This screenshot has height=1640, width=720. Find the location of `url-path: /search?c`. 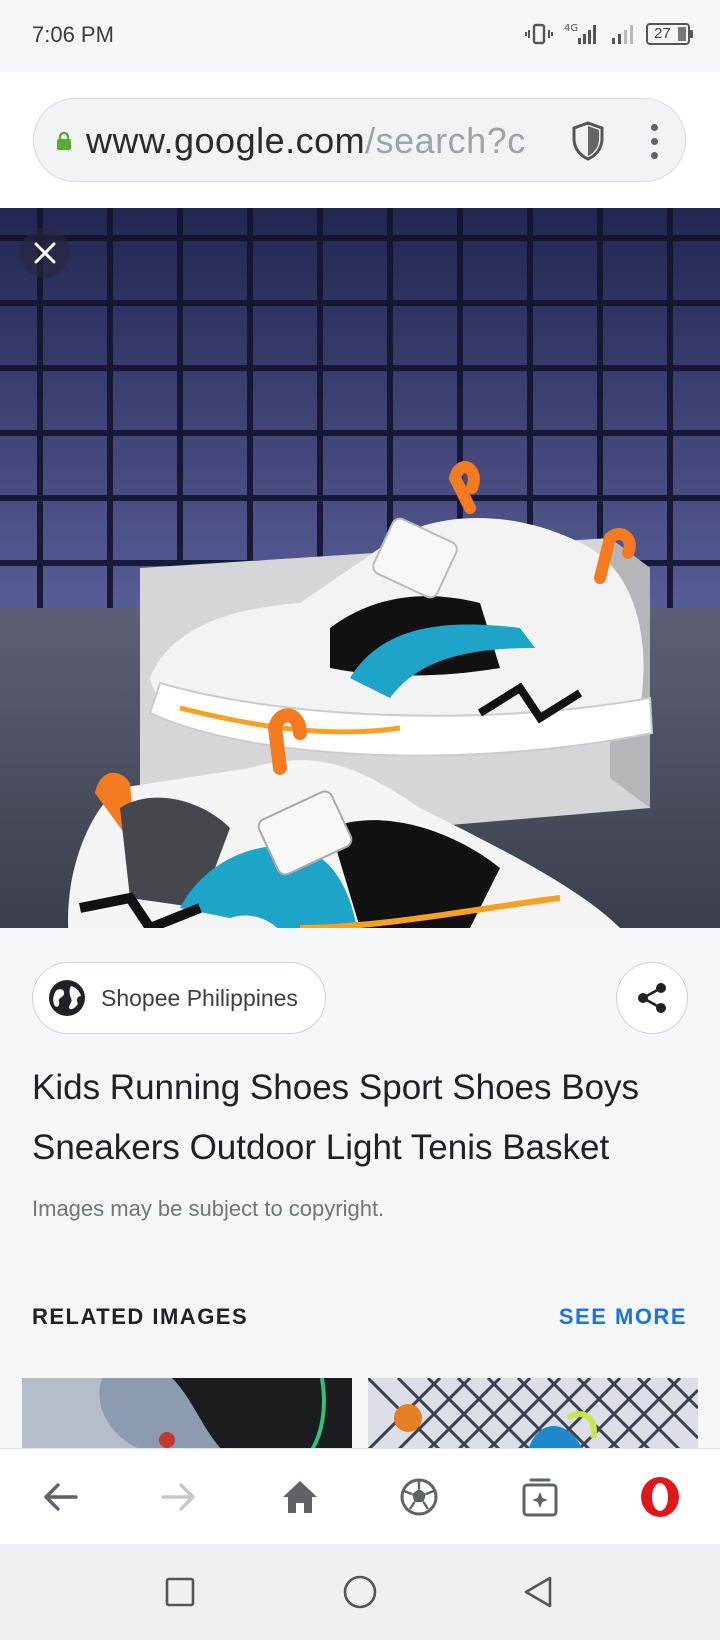

url-path: /search?c is located at coordinates (445, 140).